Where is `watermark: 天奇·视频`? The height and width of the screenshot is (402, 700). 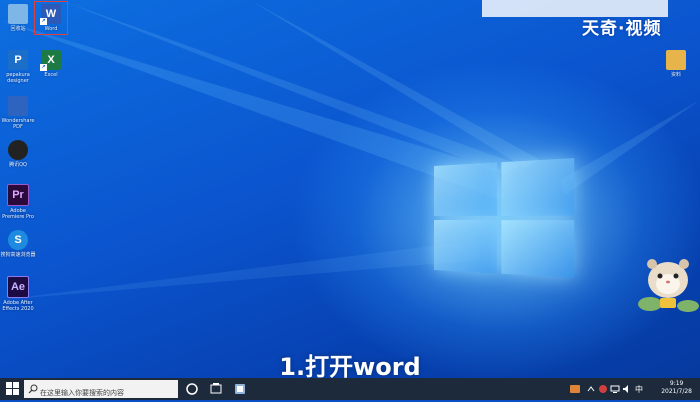 watermark: 天奇·视频 is located at coordinates (622, 29).